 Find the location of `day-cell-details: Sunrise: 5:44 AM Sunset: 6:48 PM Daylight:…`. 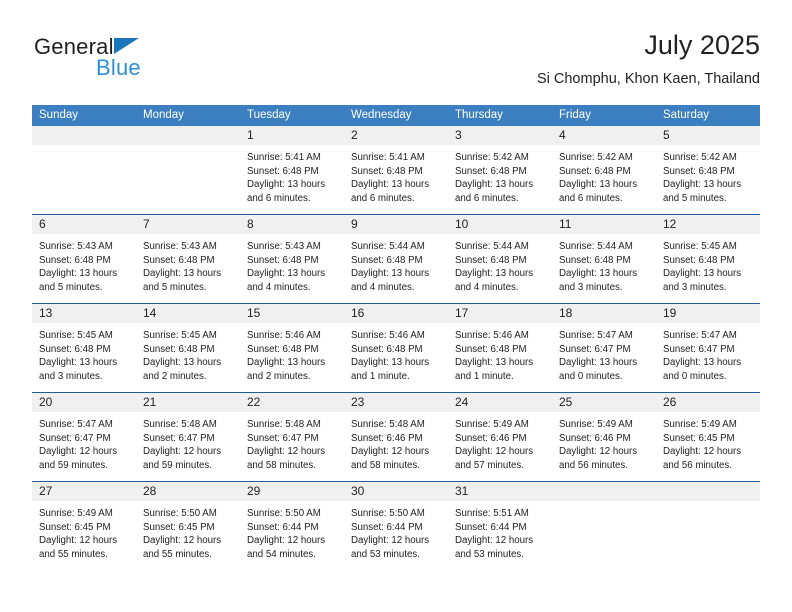

day-cell-details: Sunrise: 5:44 AM Sunset: 6:48 PM Daylight:… is located at coordinates (604, 264).